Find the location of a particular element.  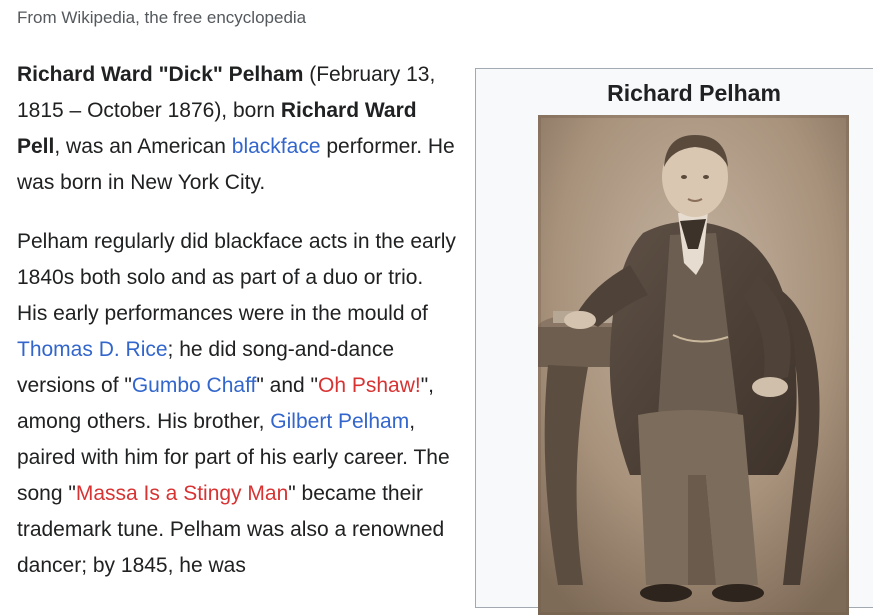

link-blackface: blackface is located at coordinates (276, 146).